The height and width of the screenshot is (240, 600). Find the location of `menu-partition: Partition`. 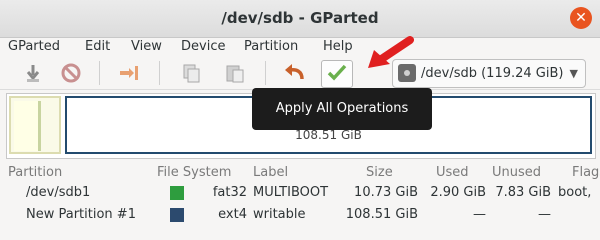

menu-partition: Partition is located at coordinates (271, 47).